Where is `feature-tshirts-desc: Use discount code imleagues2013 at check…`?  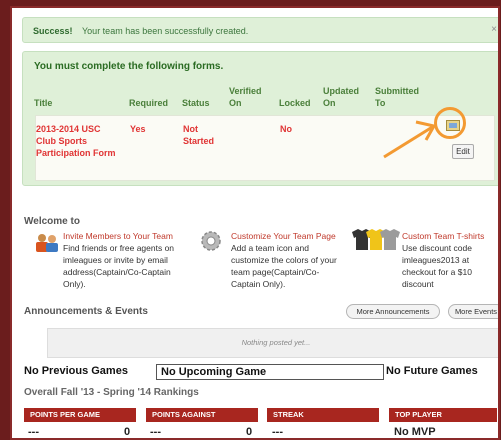 feature-tshirts-desc: Use discount code imleagues2013 at check… is located at coordinates (437, 266).